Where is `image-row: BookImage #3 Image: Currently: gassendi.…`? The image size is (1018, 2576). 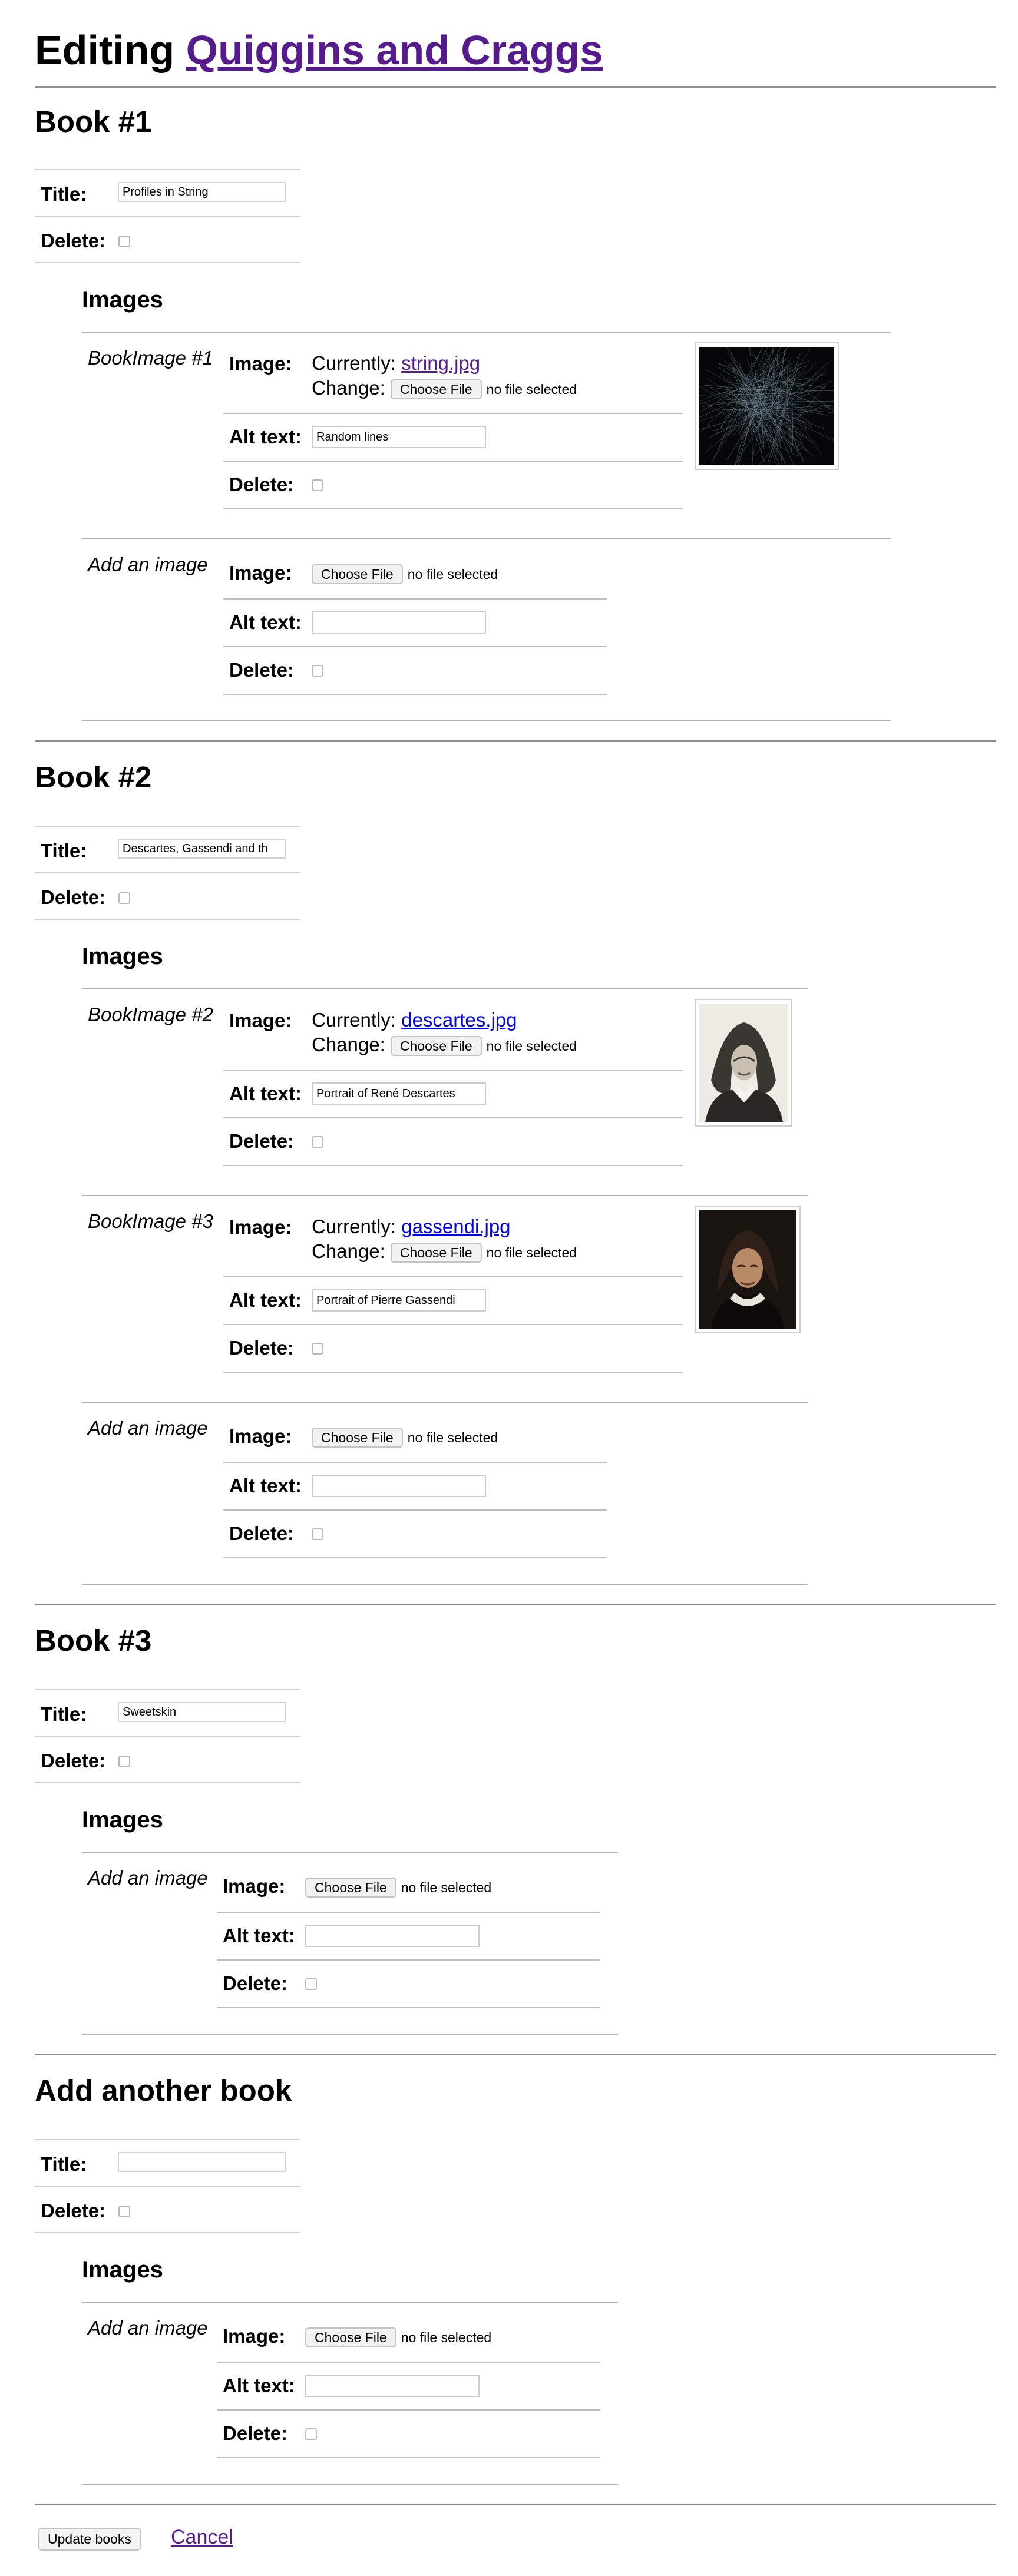
image-row: BookImage #3 Image: Currently: gassendi.… is located at coordinates (445, 1298).